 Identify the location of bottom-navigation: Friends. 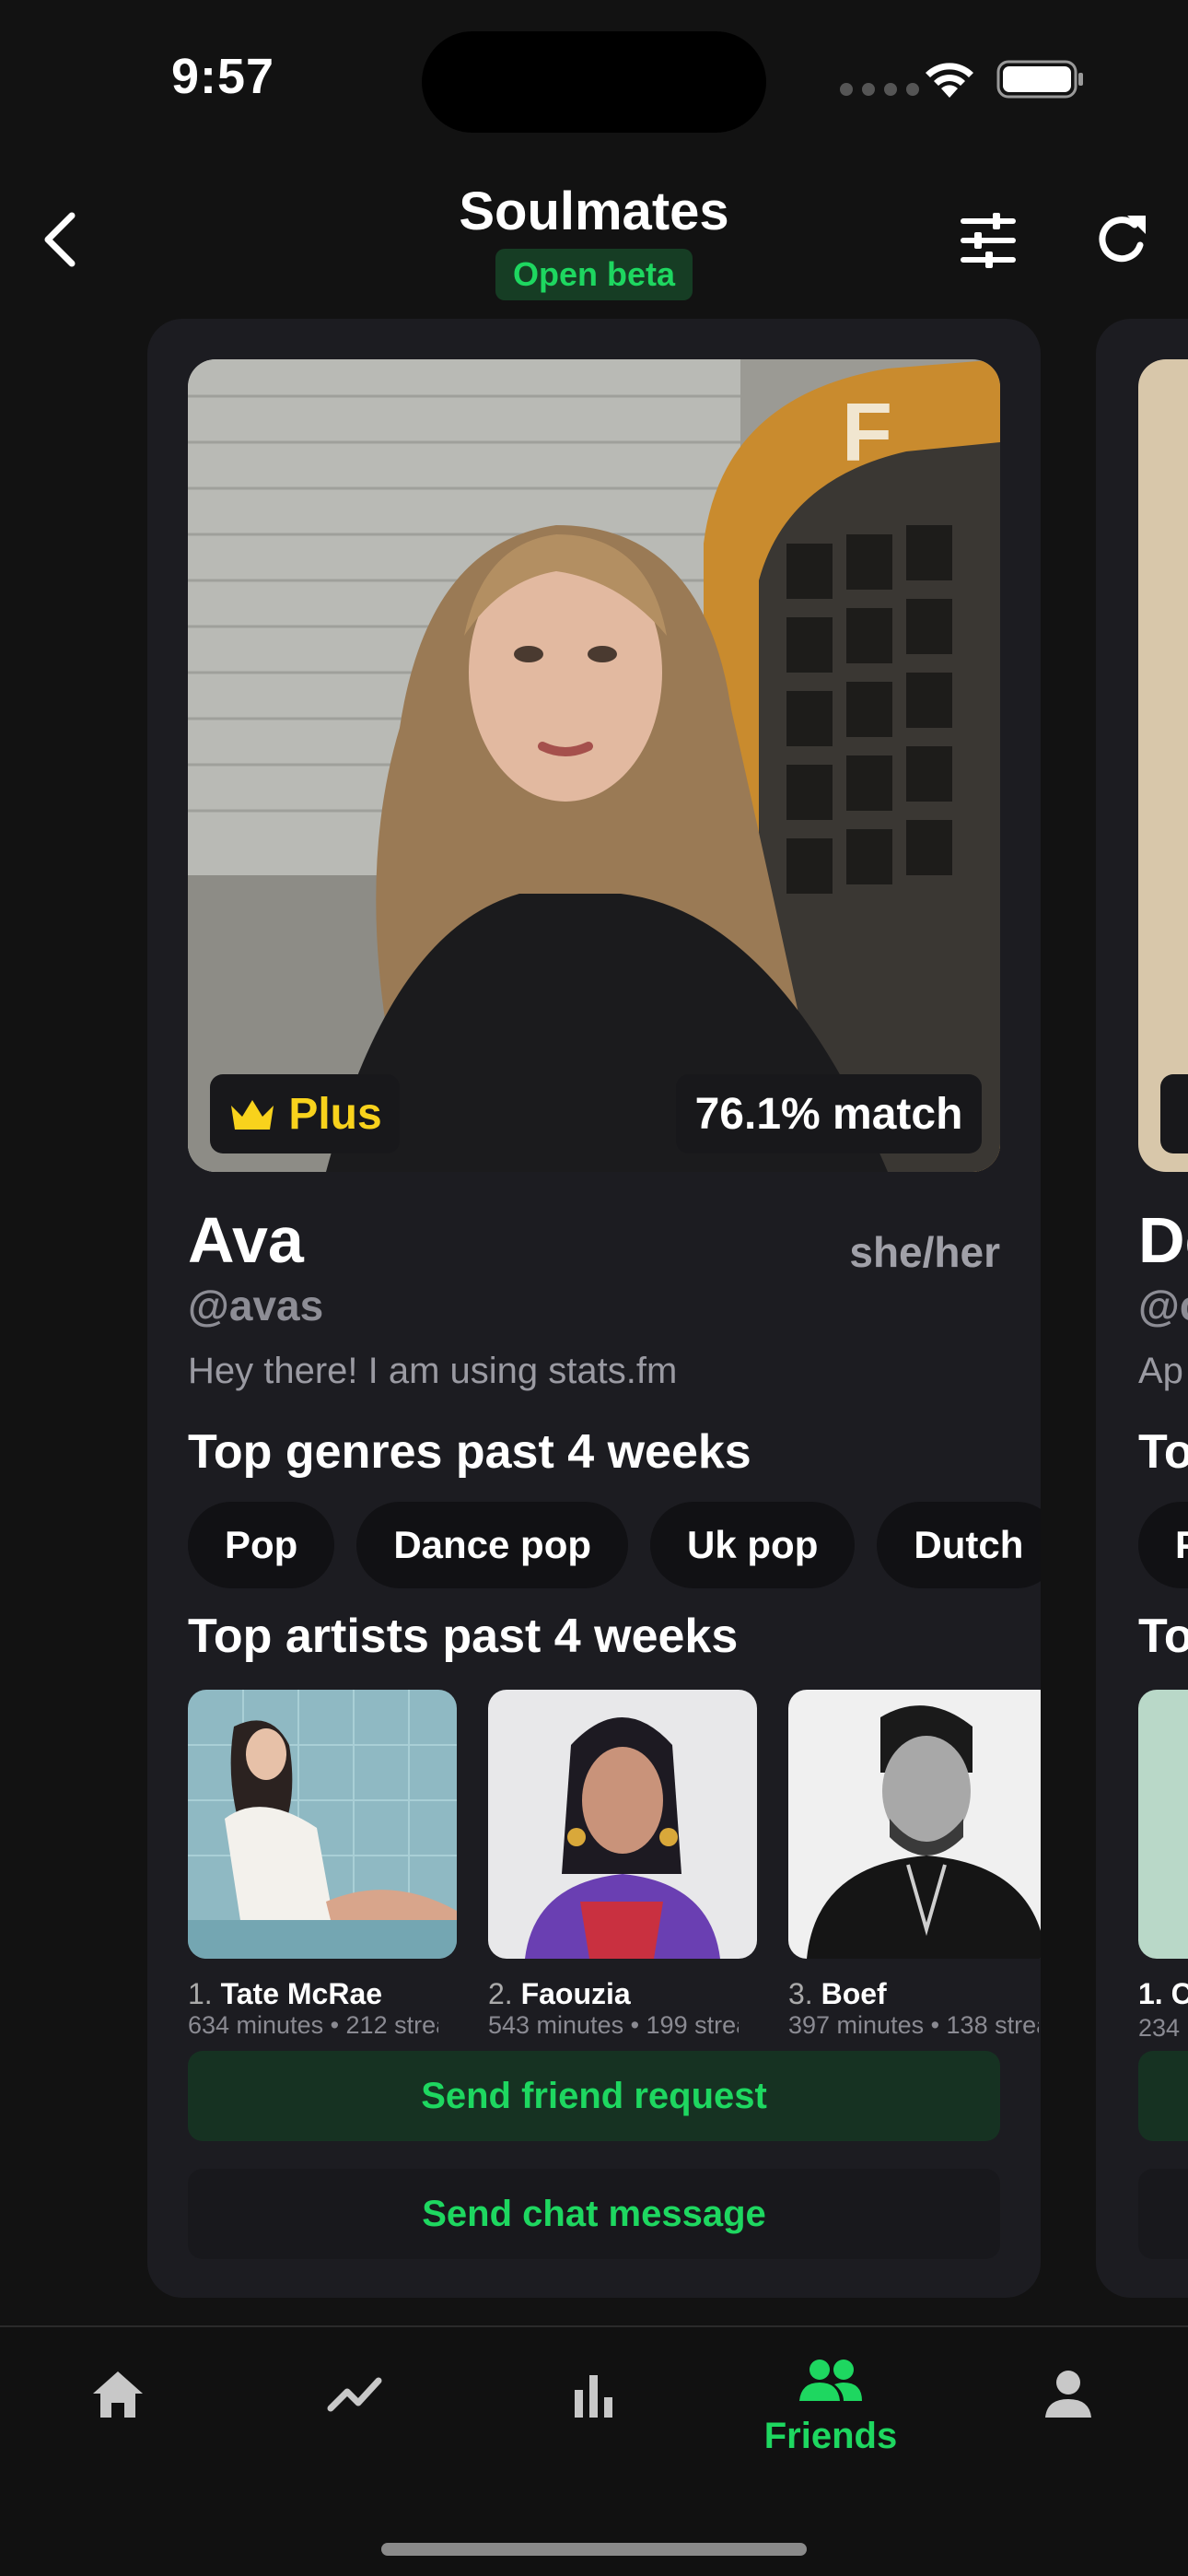
(594, 2450).